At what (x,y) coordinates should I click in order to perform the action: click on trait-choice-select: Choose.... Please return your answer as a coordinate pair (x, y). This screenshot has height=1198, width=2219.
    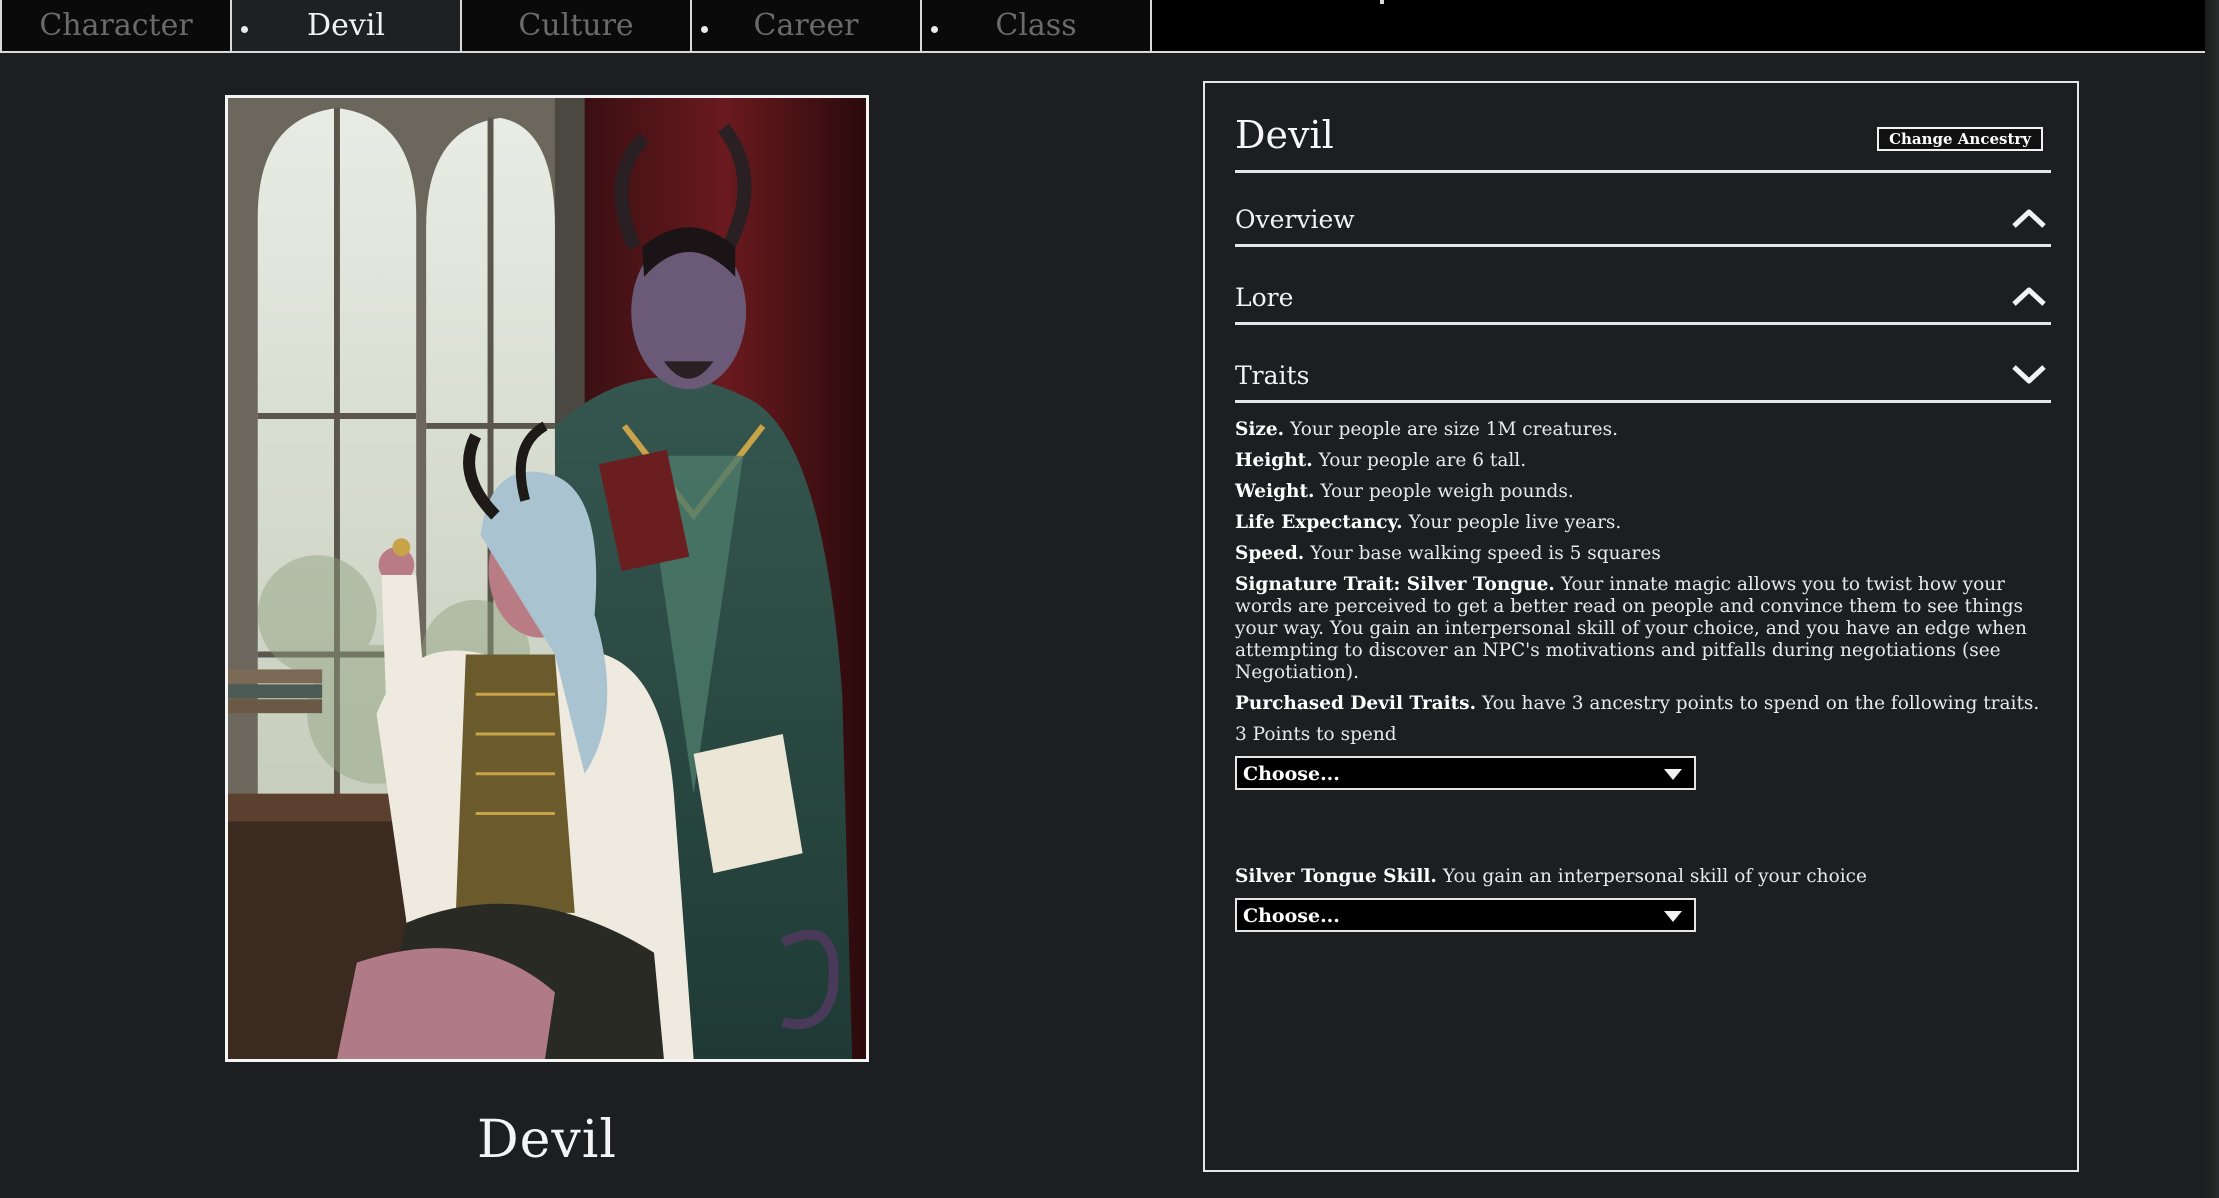
    Looking at the image, I should click on (1465, 773).